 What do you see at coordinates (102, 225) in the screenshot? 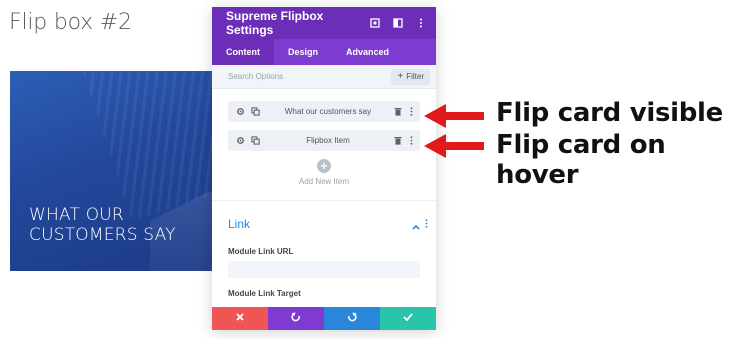
I see `flipbox-front-text: WHAT OUR CUSTOMERS SAY` at bounding box center [102, 225].